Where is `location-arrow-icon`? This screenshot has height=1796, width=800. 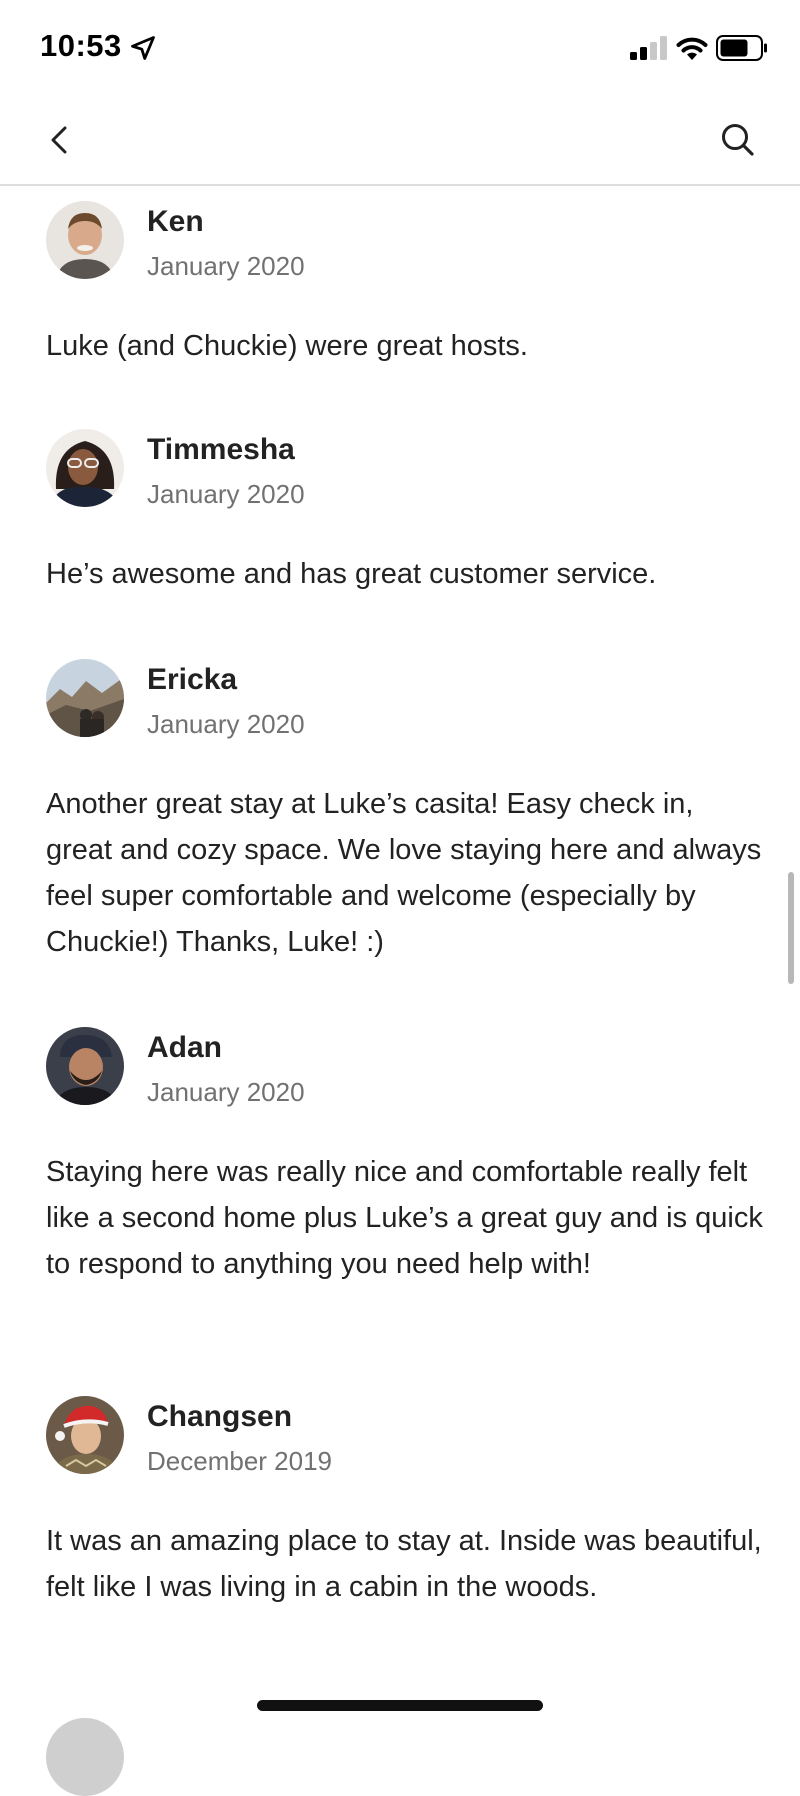 location-arrow-icon is located at coordinates (143, 48).